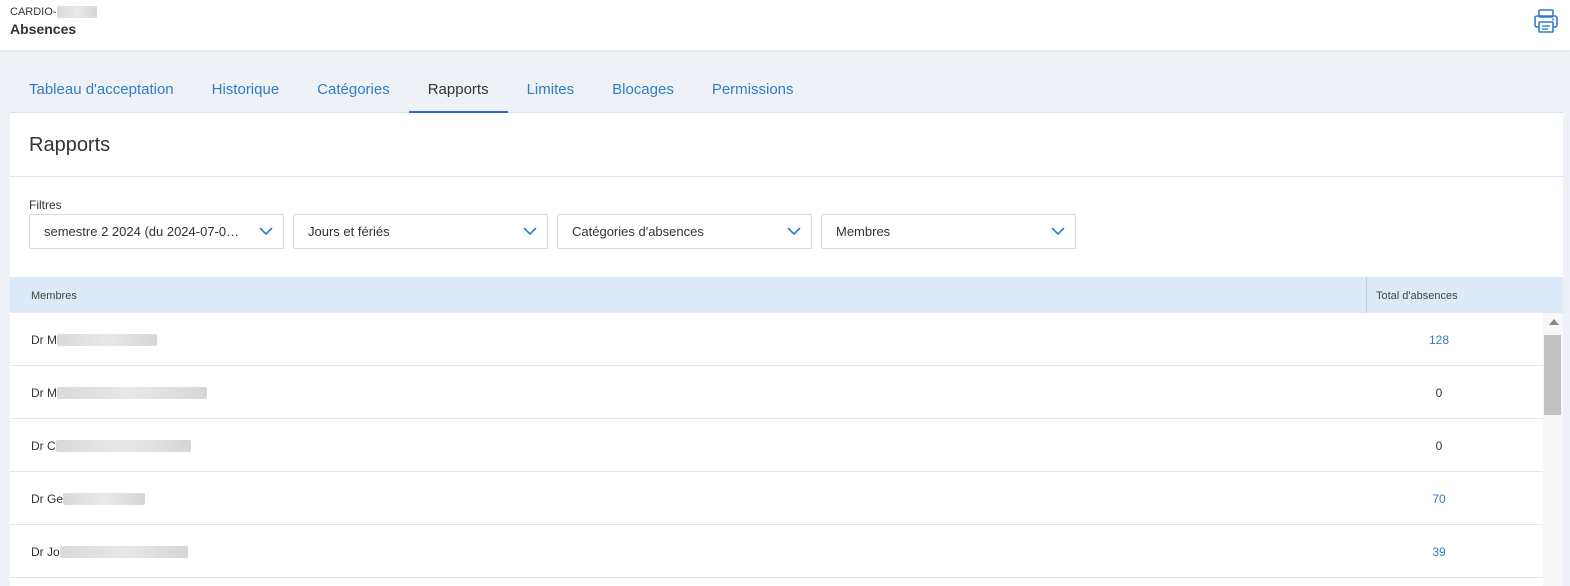 This screenshot has height=586, width=1570. I want to click on tab-historique: Historique, so click(246, 92).